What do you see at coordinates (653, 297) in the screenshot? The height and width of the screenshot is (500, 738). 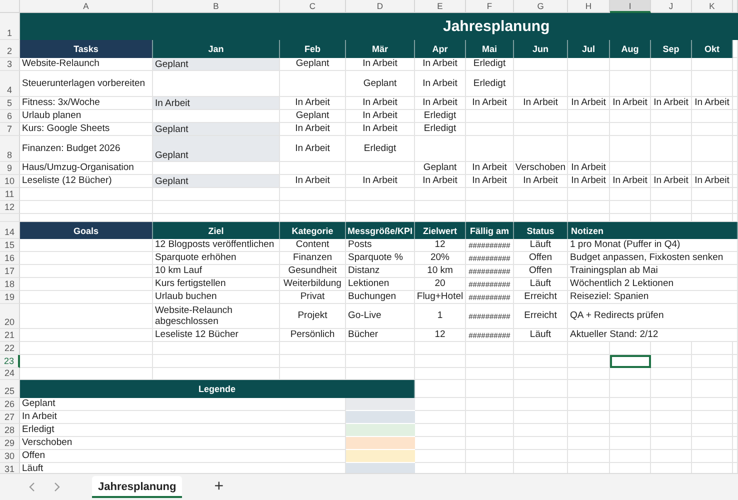 I see `table-cell: Reiseziel: Spanien` at bounding box center [653, 297].